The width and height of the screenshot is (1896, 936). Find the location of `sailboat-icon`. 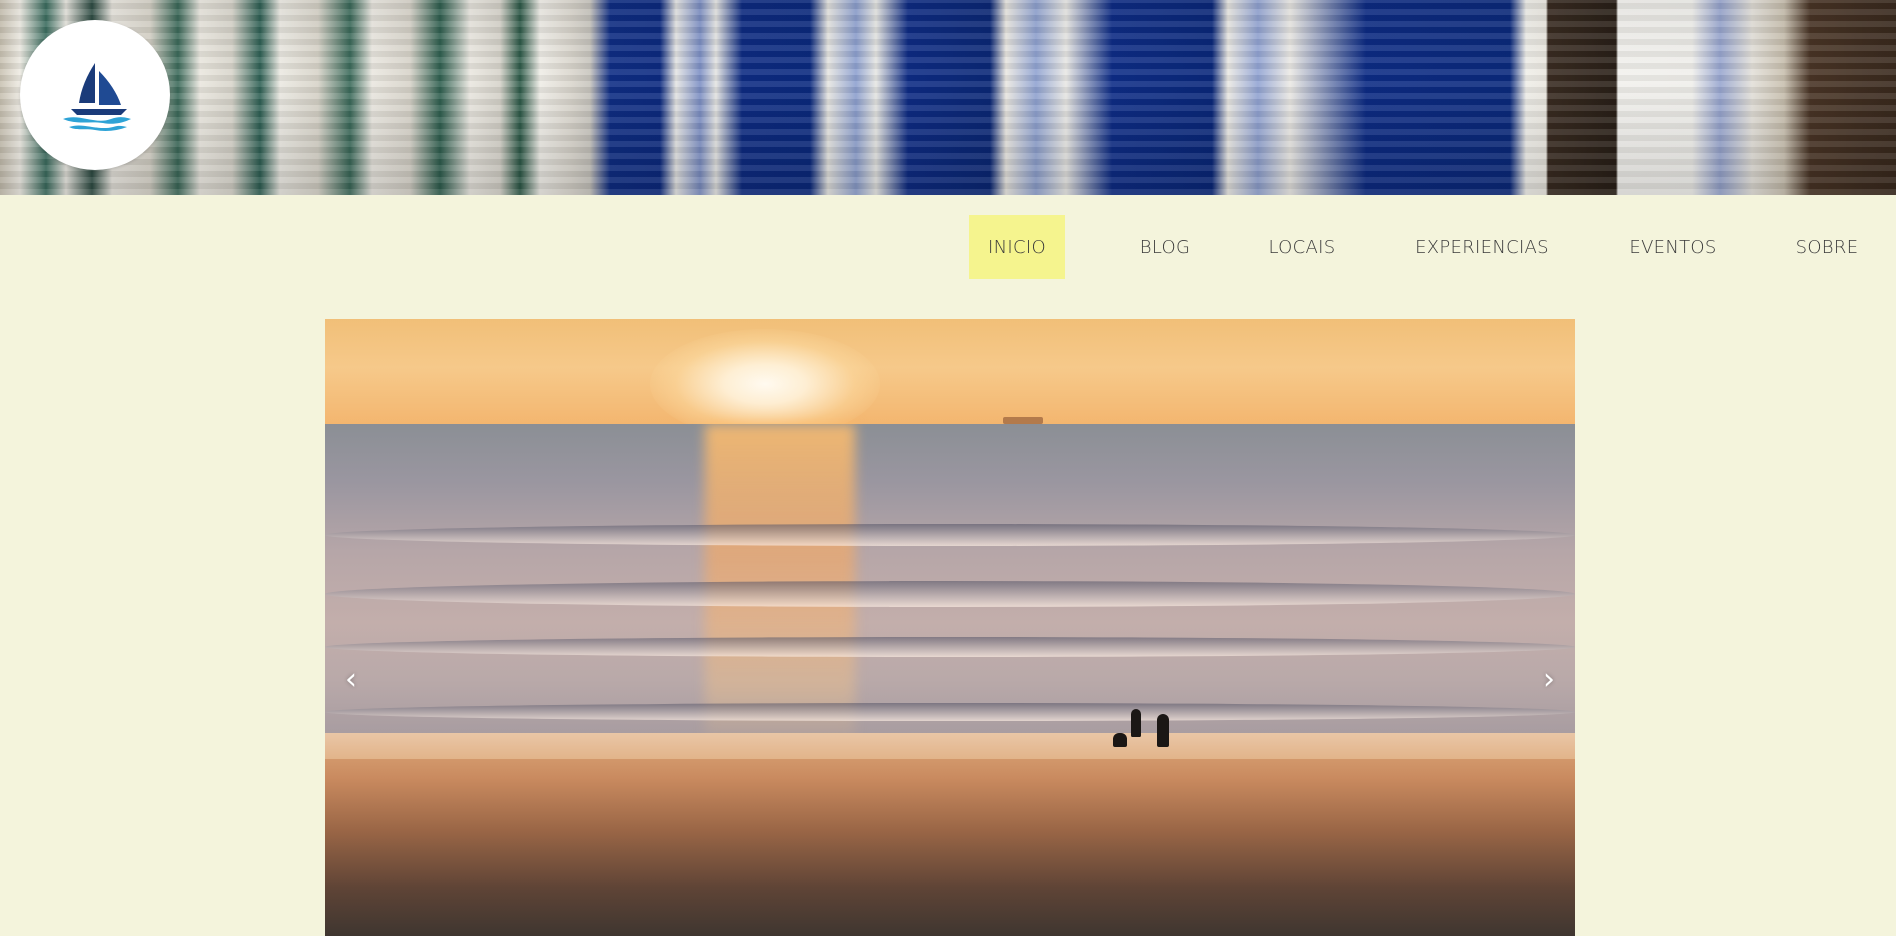

sailboat-icon is located at coordinates (97, 97).